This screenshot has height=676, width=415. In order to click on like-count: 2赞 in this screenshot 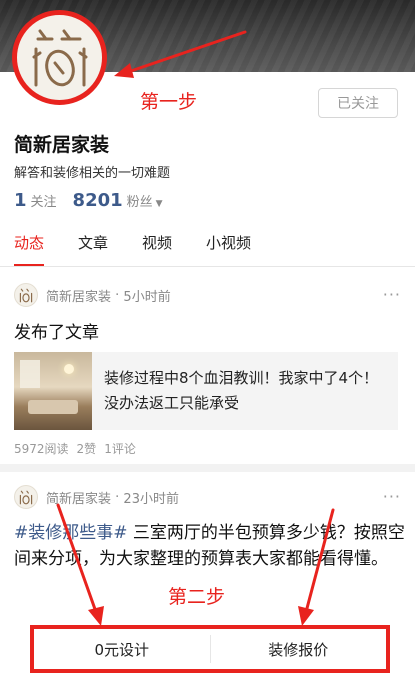, I will do `click(86, 449)`.